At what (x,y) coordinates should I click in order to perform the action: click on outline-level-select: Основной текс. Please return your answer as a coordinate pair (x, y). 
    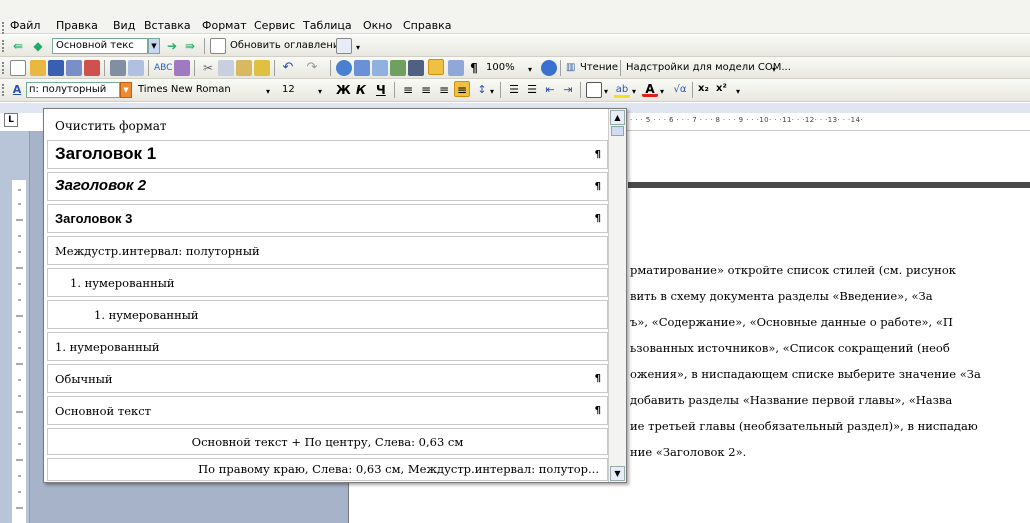
    Looking at the image, I should click on (100, 46).